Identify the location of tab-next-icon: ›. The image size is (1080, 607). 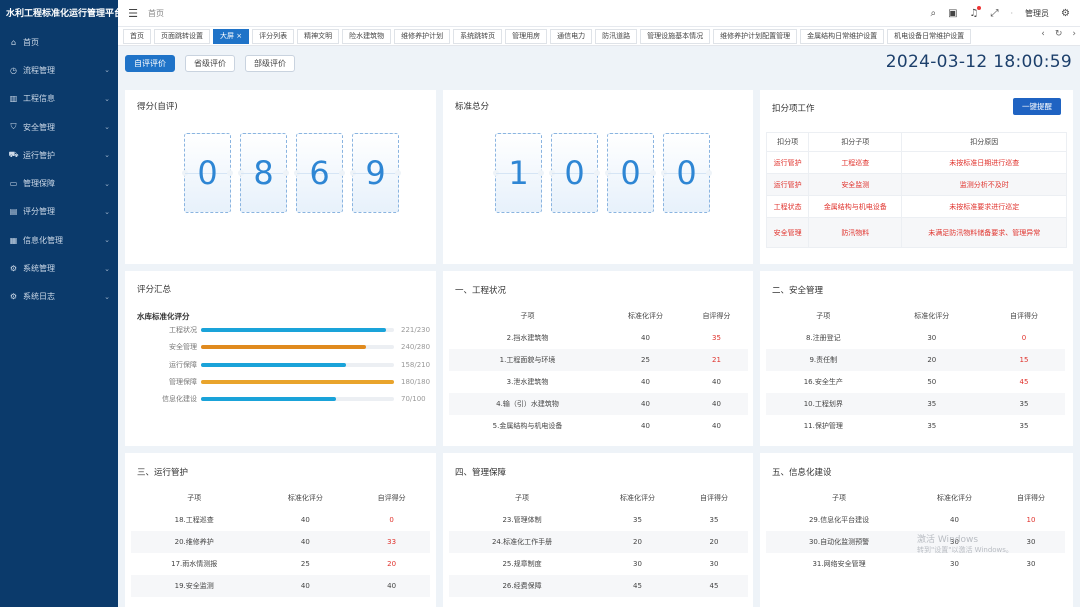
(1074, 34).